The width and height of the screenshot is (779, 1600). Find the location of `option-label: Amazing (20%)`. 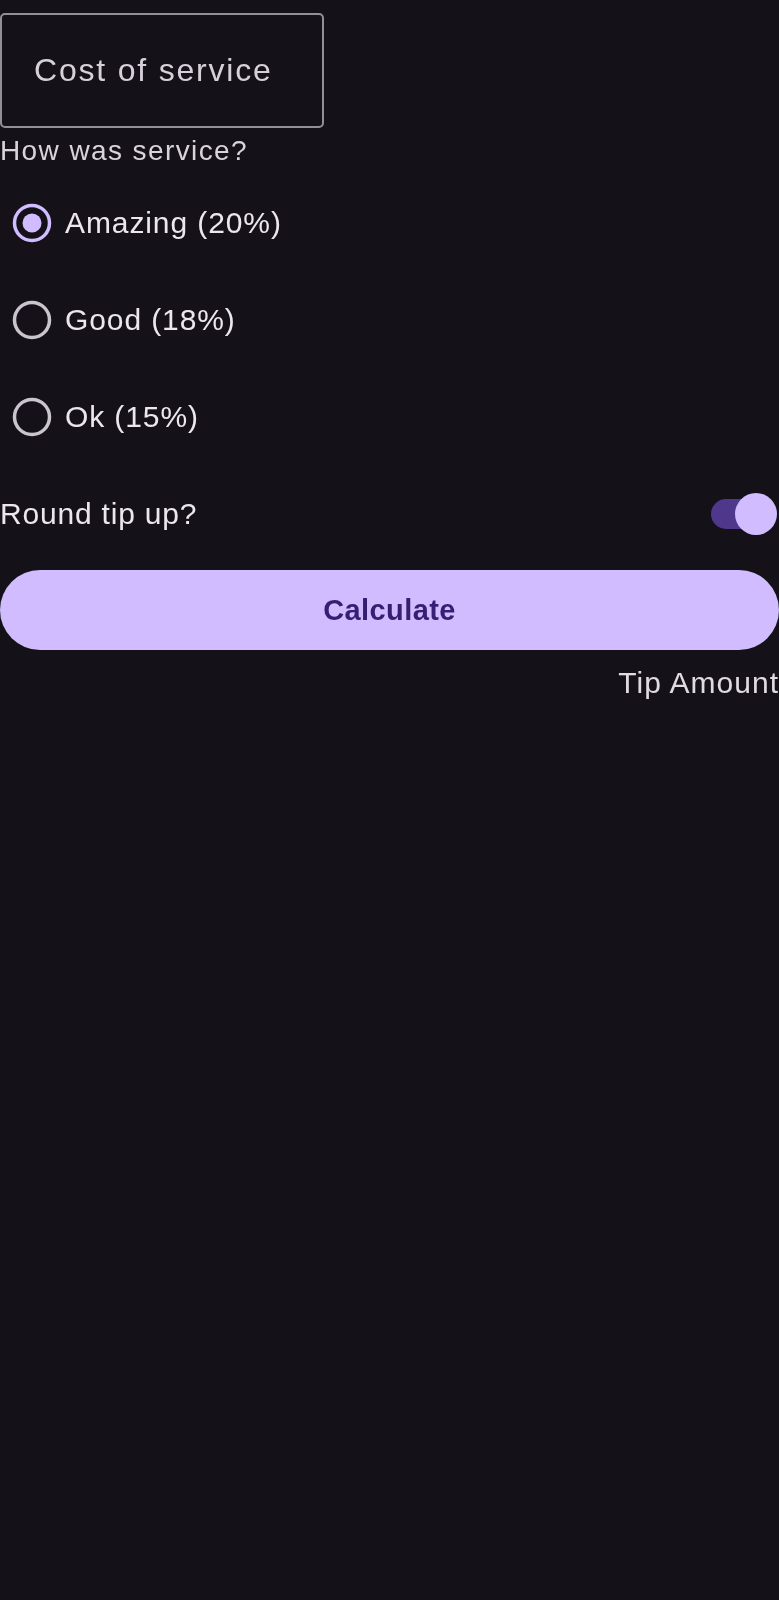

option-label: Amazing (20%) is located at coordinates (173, 222).